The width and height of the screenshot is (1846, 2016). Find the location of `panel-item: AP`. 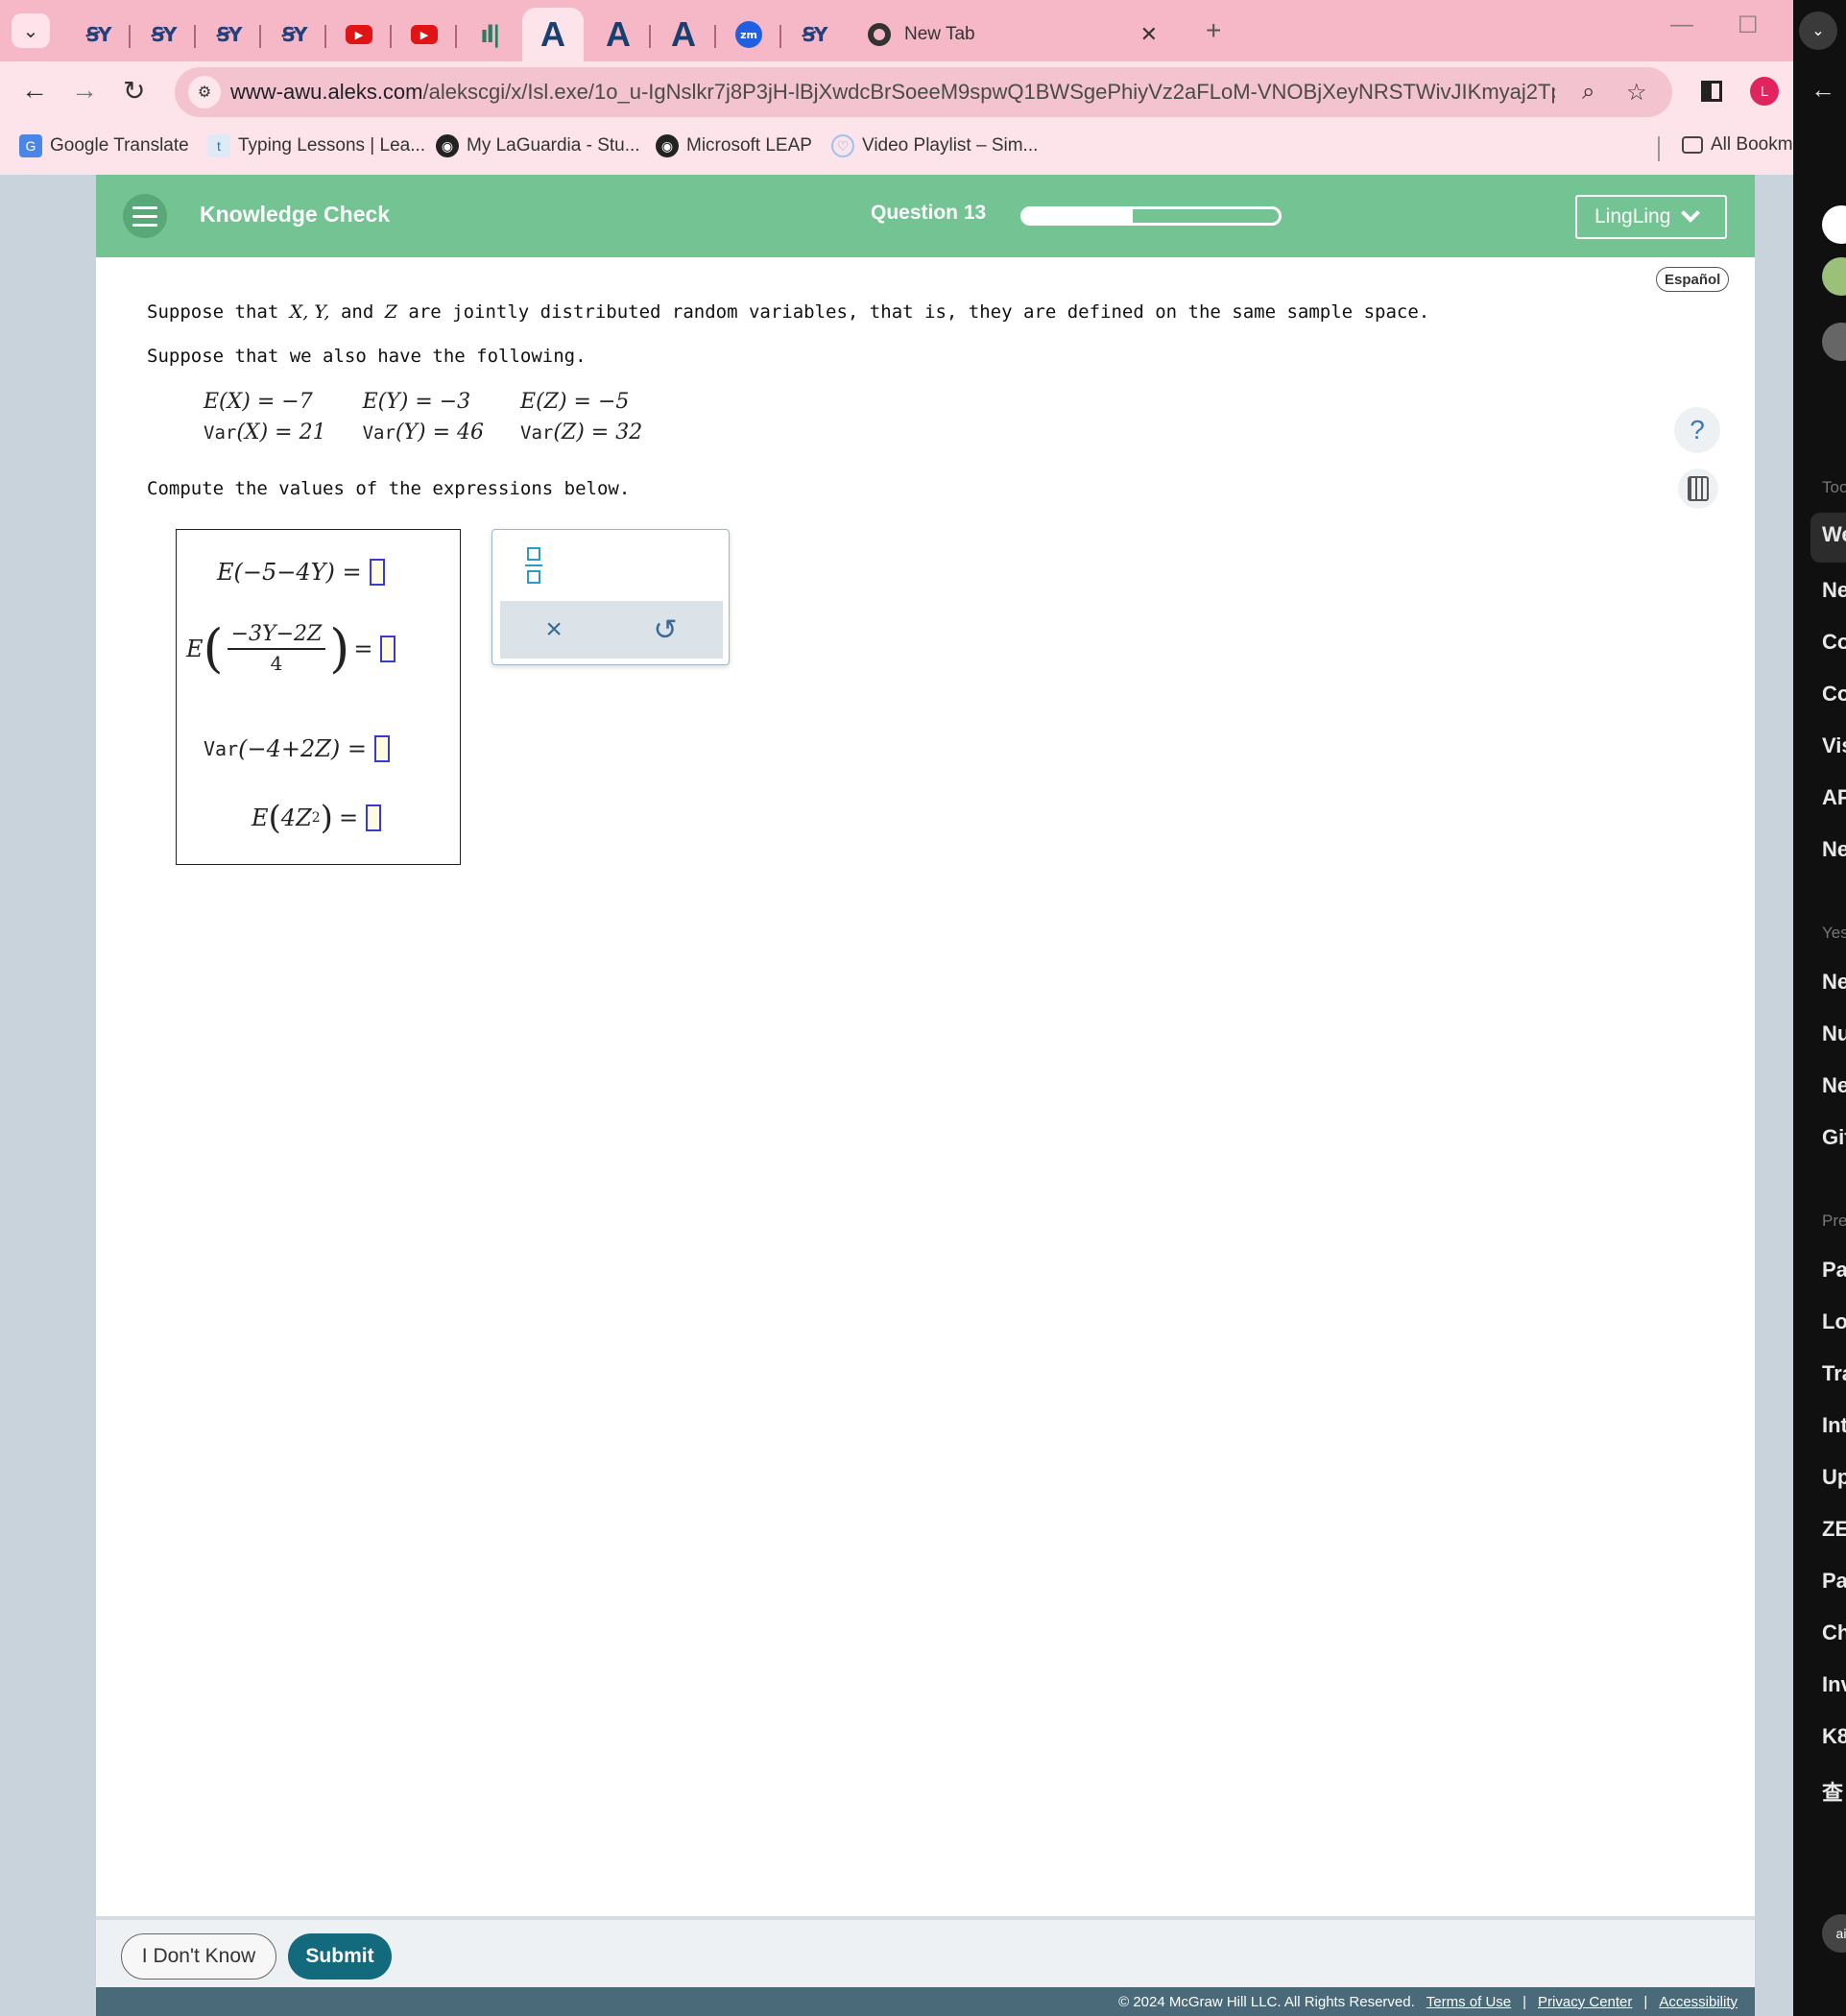

panel-item: AP is located at coordinates (1834, 797).